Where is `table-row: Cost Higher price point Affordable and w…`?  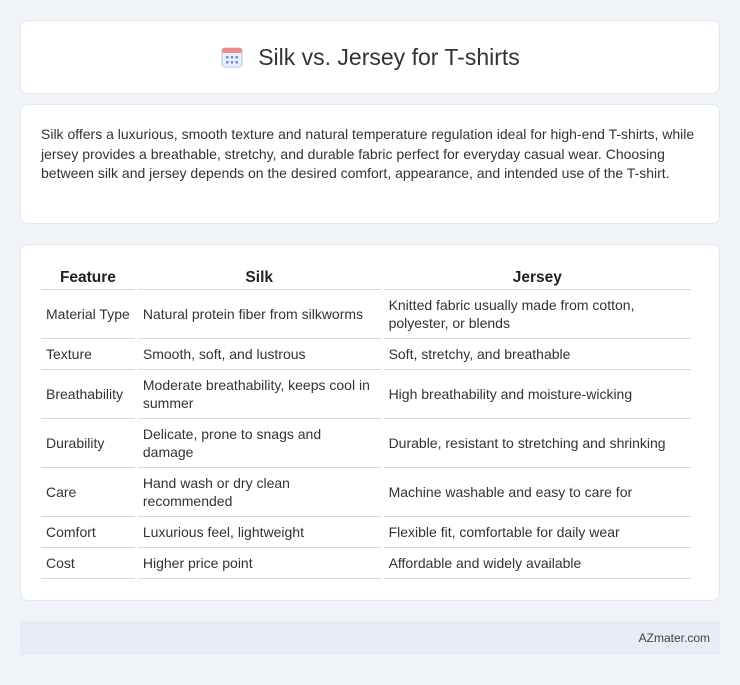 table-row: Cost Higher price point Affordable and w… is located at coordinates (366, 563).